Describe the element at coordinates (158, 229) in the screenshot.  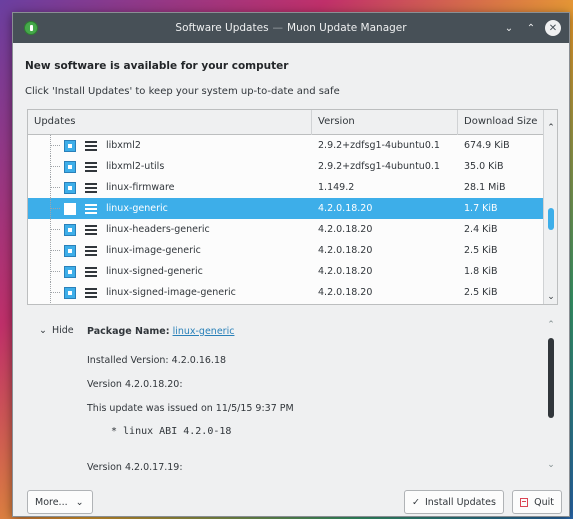
I see `package-name: linux-headers-generic` at that location.